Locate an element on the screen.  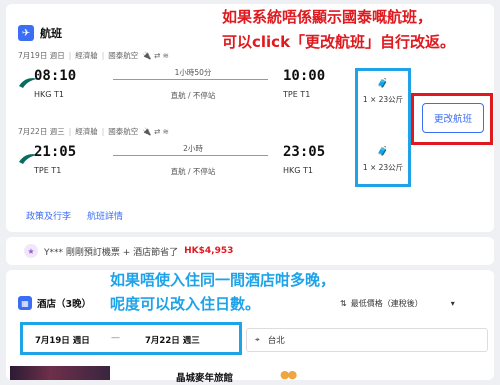
policy-baggage-link: 政策及行李 is located at coordinates (48, 215).